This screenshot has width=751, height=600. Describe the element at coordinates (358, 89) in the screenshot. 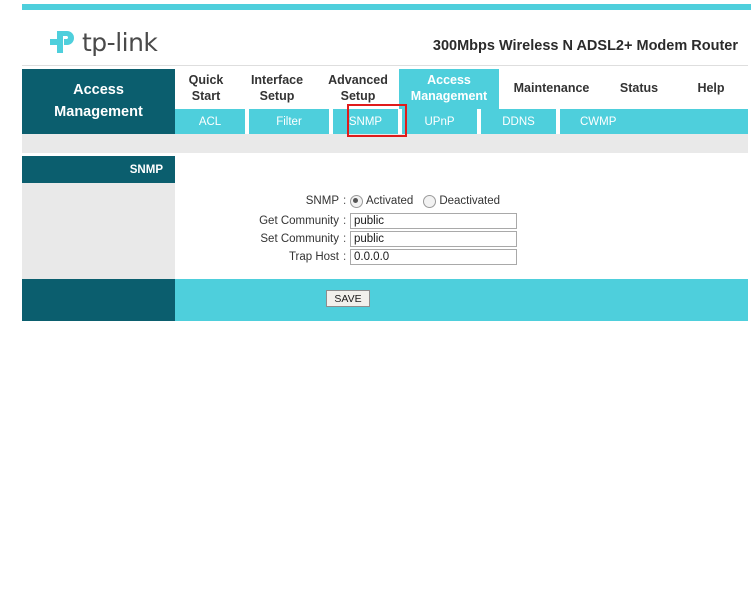

I see `nav-tab-advanced-setup: Advanced Setup` at that location.